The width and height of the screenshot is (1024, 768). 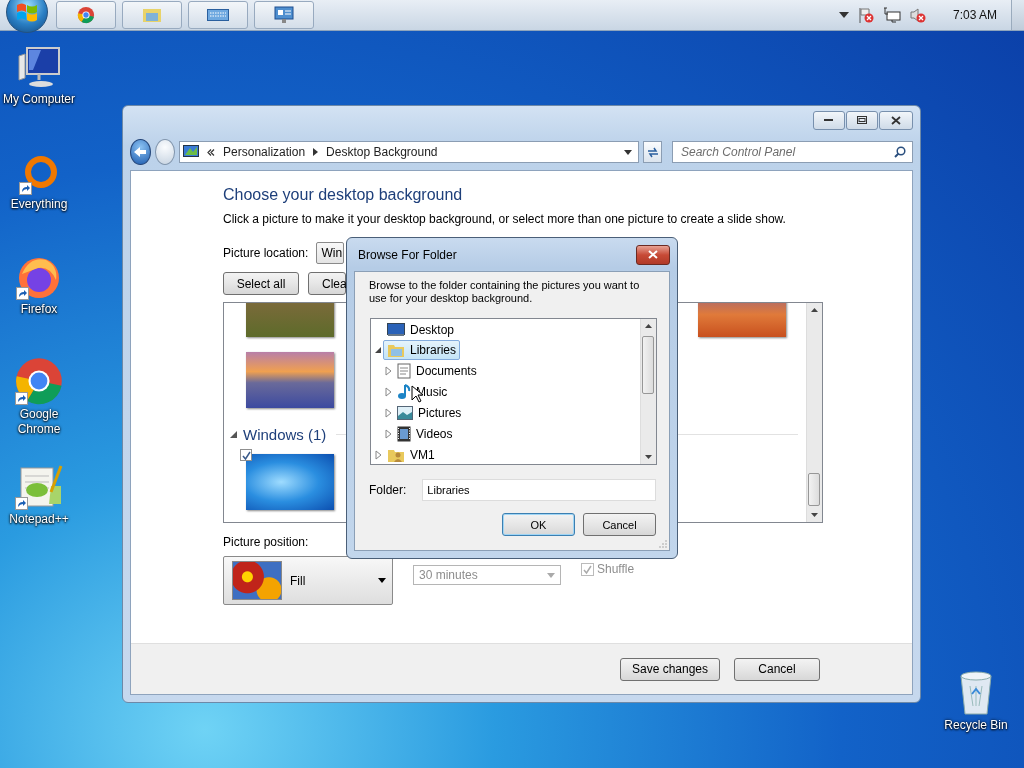 I want to click on picture-location-dropdown: Win, so click(x=330, y=253).